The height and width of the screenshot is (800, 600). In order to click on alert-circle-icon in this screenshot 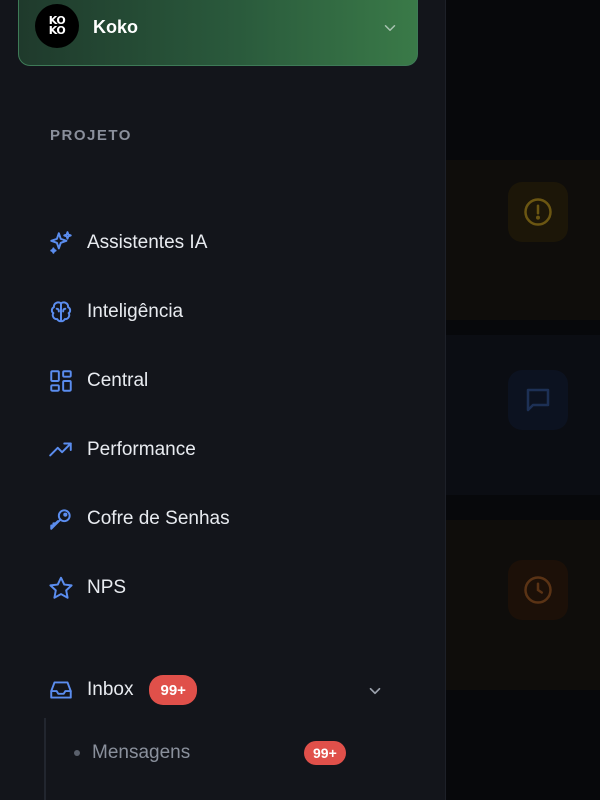, I will do `click(538, 212)`.